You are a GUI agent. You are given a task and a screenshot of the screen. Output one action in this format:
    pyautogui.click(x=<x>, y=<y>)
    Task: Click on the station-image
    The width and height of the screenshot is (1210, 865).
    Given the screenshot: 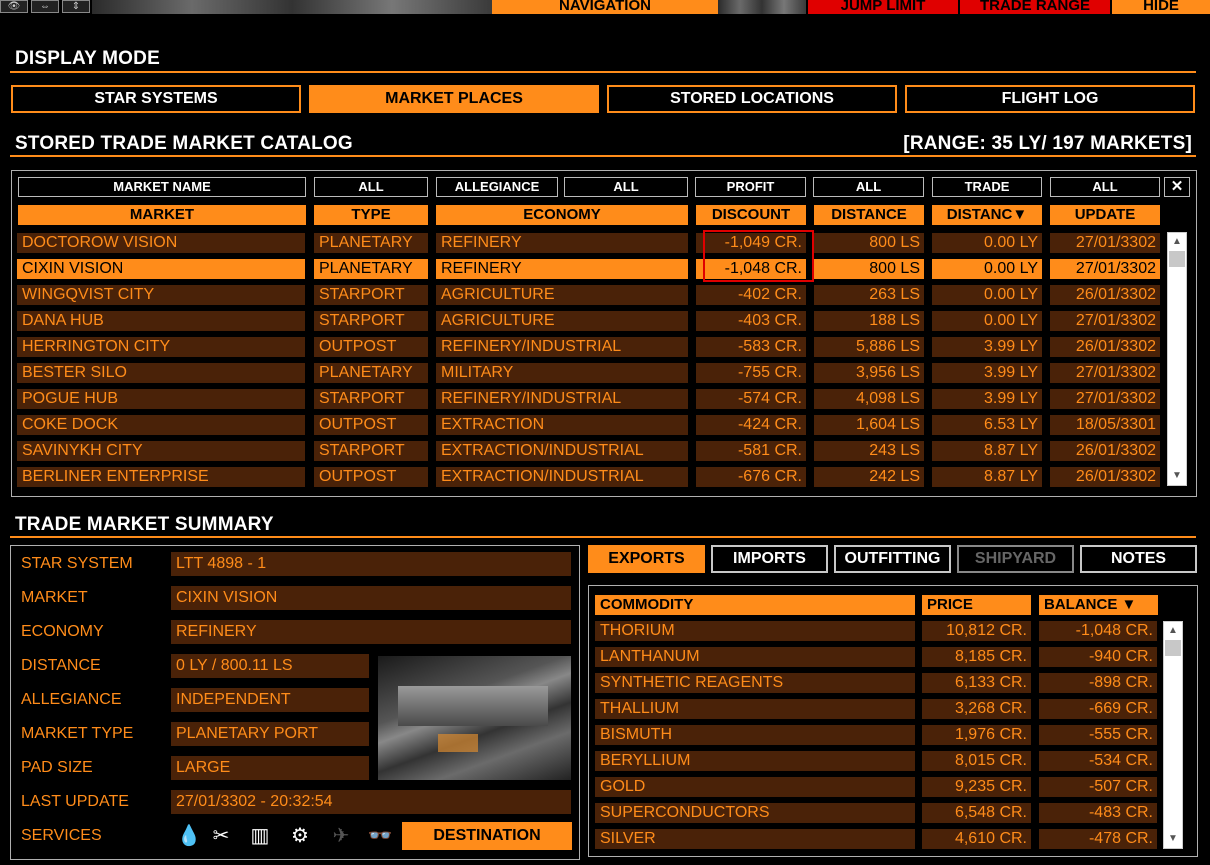 What is the action you would take?
    pyautogui.click(x=474, y=718)
    